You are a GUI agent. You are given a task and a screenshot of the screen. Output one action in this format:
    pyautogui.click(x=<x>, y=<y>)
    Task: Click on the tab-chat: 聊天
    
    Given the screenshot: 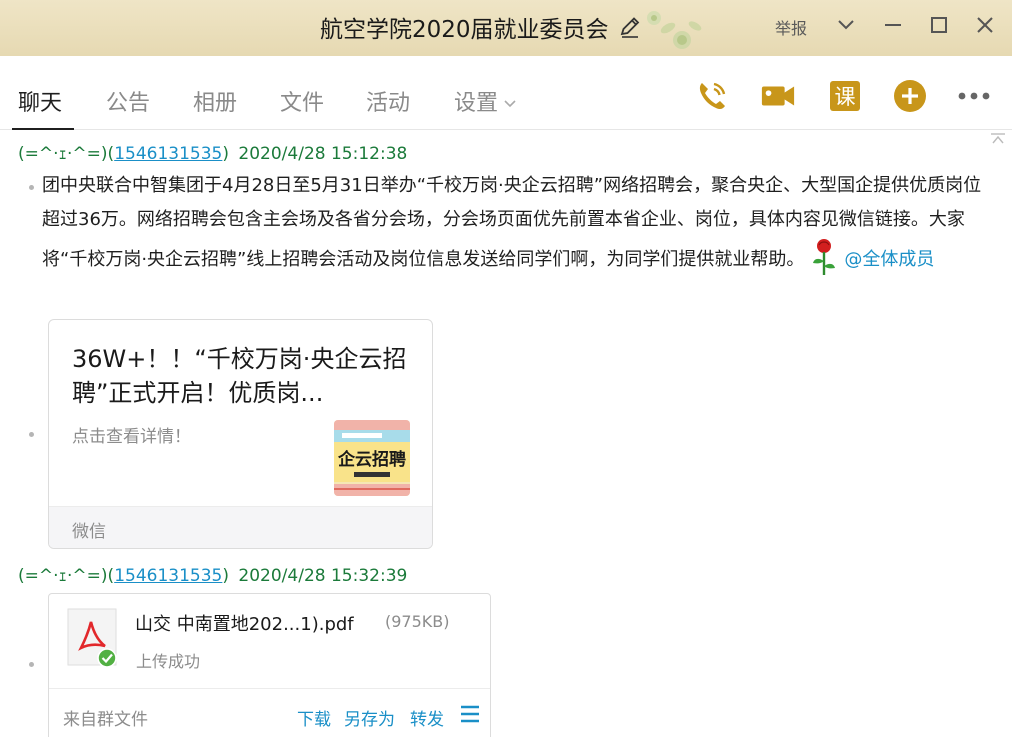 What is the action you would take?
    pyautogui.click(x=40, y=101)
    